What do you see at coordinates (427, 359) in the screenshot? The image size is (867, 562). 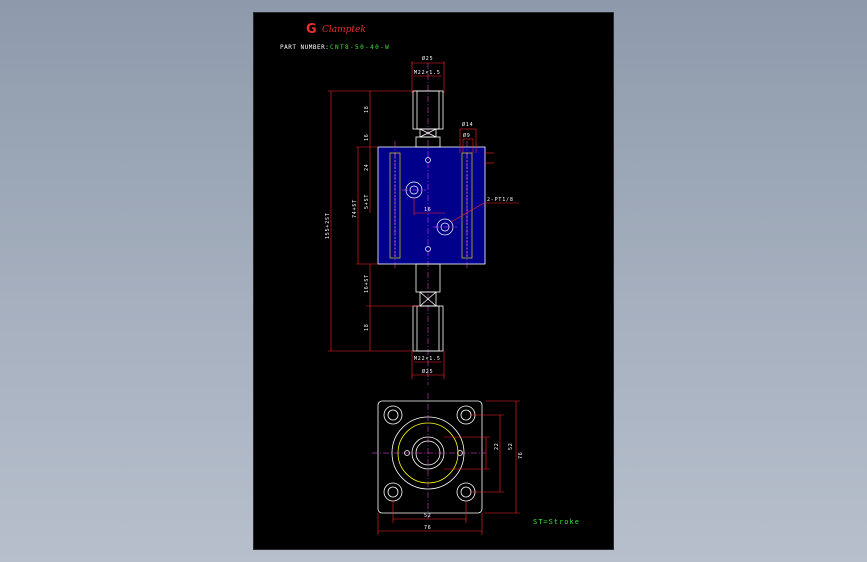 I see `dim-bot-thread: M22×1.5` at bounding box center [427, 359].